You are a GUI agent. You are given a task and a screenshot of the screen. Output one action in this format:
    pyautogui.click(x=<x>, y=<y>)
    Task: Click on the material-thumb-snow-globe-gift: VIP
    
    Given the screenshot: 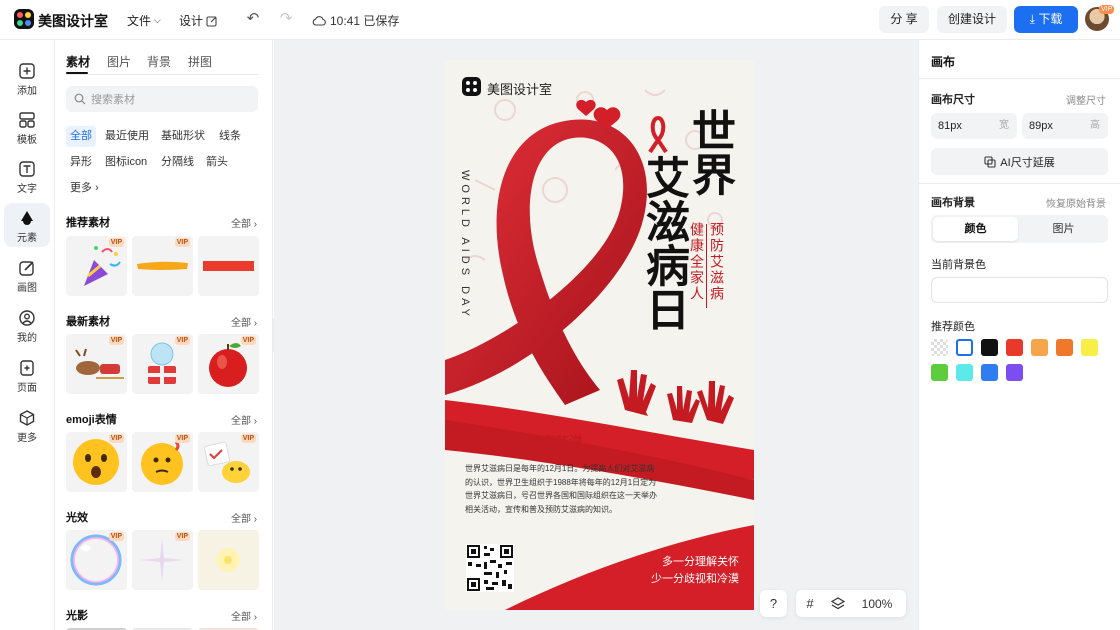 What is the action you would take?
    pyautogui.click(x=162, y=364)
    